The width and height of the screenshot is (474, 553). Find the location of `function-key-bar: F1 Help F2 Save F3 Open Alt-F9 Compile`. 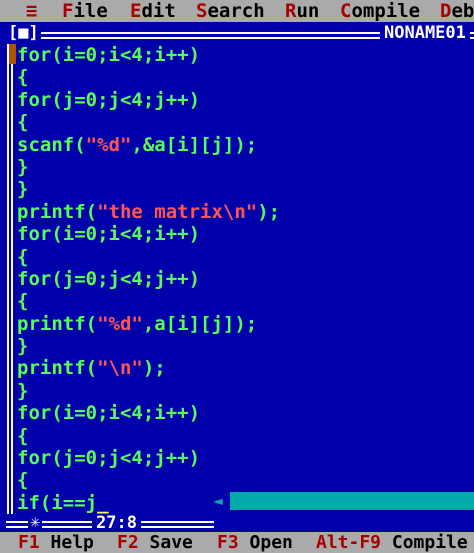

function-key-bar: F1 Help F2 Save F3 Open Alt-F9 Compile is located at coordinates (237, 542).